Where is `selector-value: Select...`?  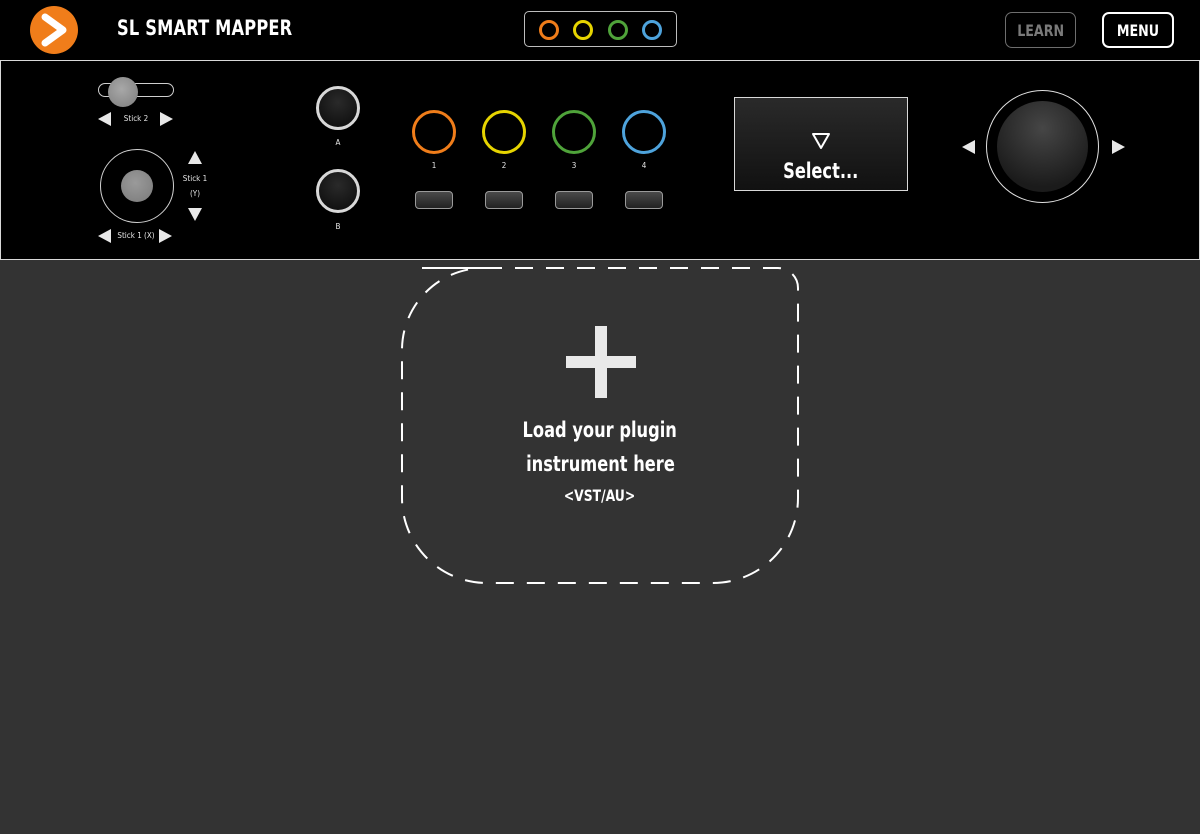 selector-value: Select... is located at coordinates (821, 171).